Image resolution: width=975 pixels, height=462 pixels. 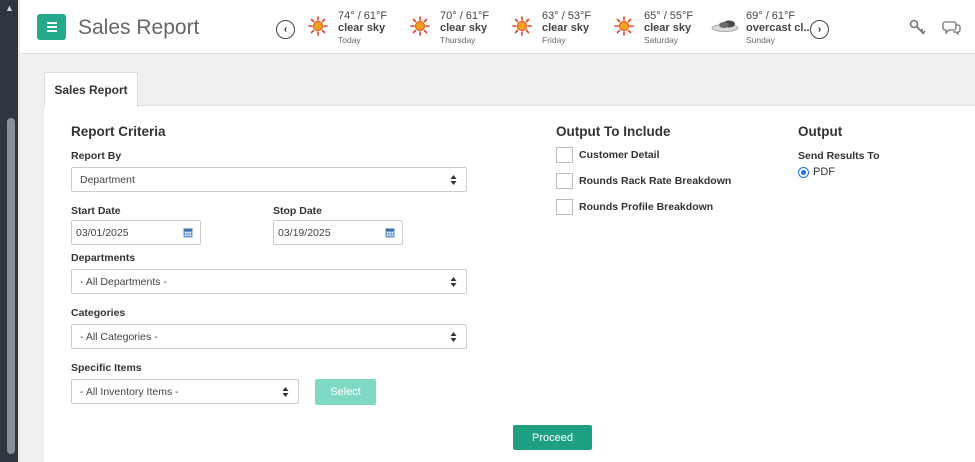 I want to click on scrollbar-edge, so click(x=19, y=231).